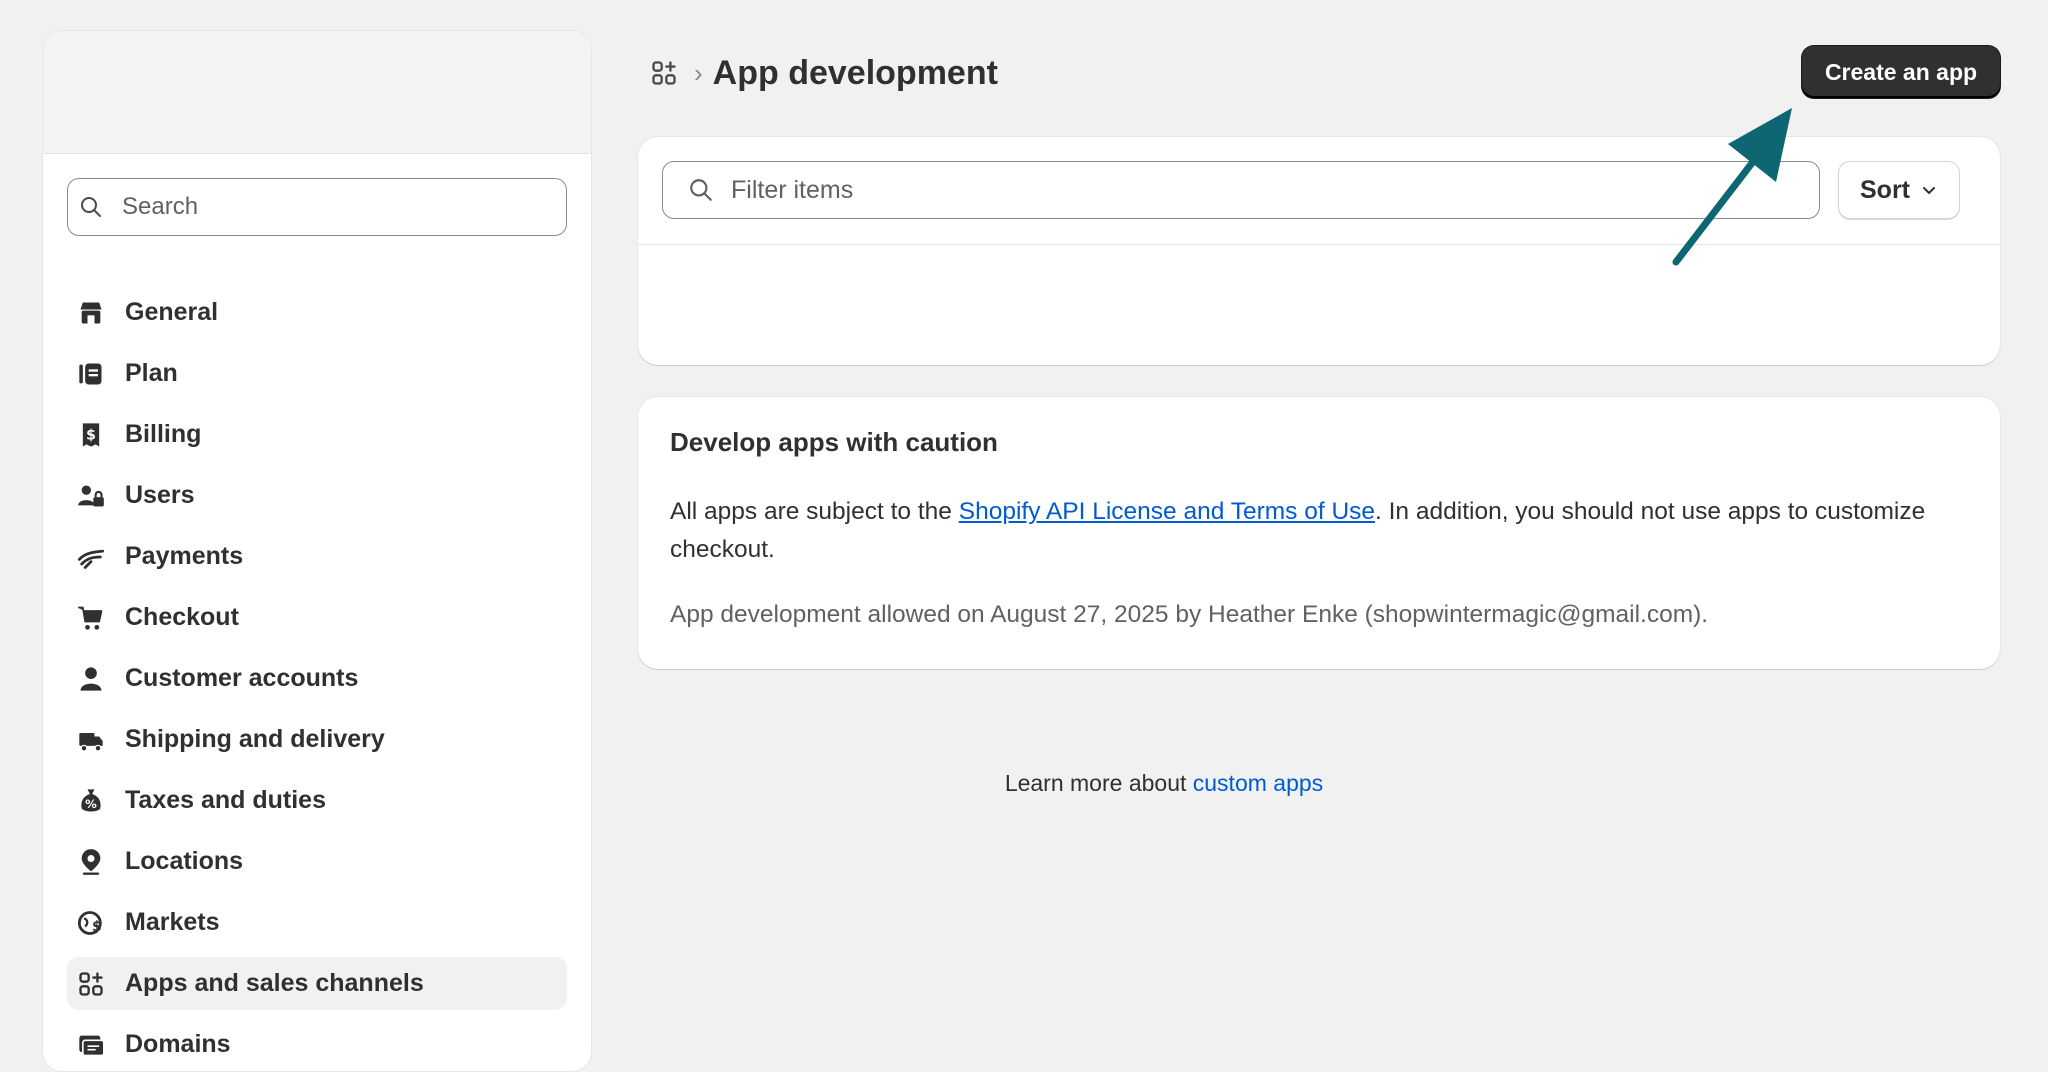 The image size is (2048, 1072). Describe the element at coordinates (274, 983) in the screenshot. I see `sidebar-item-label: Apps and sales channels` at that location.